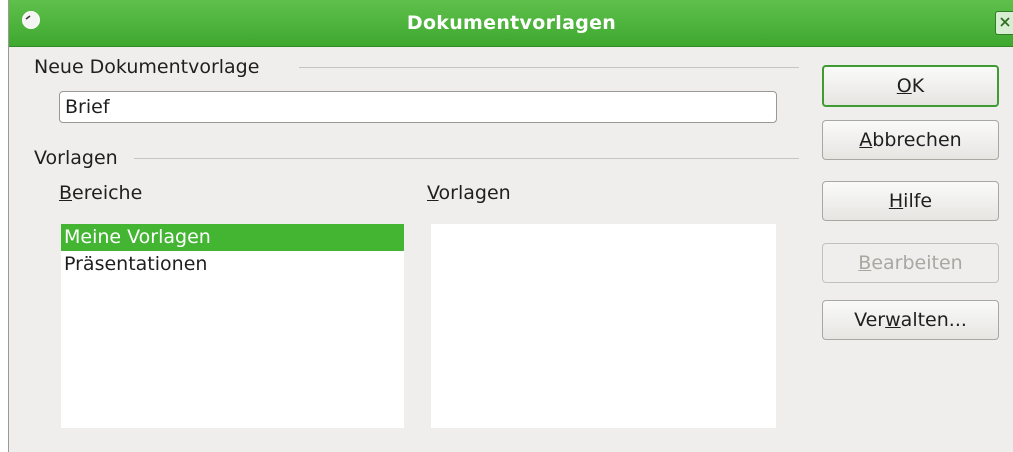 This screenshot has width=1013, height=452. What do you see at coordinates (433, 193) in the screenshot?
I see `mnemonic-letter: V` at bounding box center [433, 193].